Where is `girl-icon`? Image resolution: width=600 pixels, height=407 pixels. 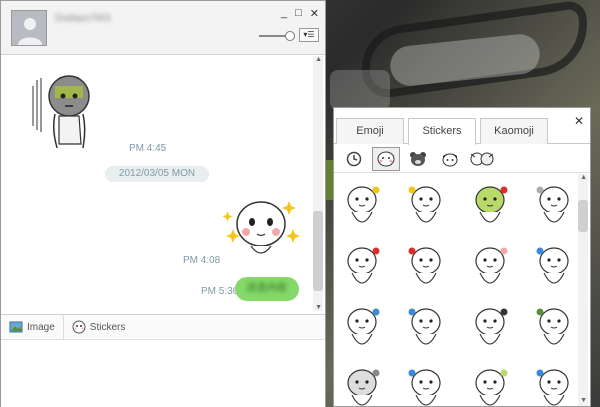 girl-icon is located at coordinates (450, 159).